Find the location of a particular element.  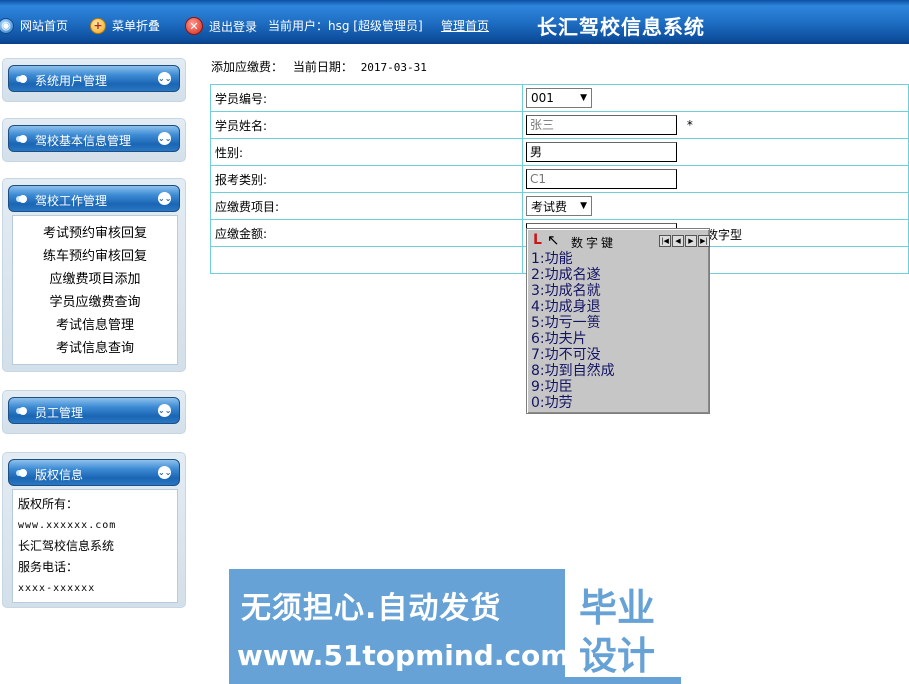

current-user-text: 当前用户：hsg [超级管理员] is located at coordinates (345, 26).